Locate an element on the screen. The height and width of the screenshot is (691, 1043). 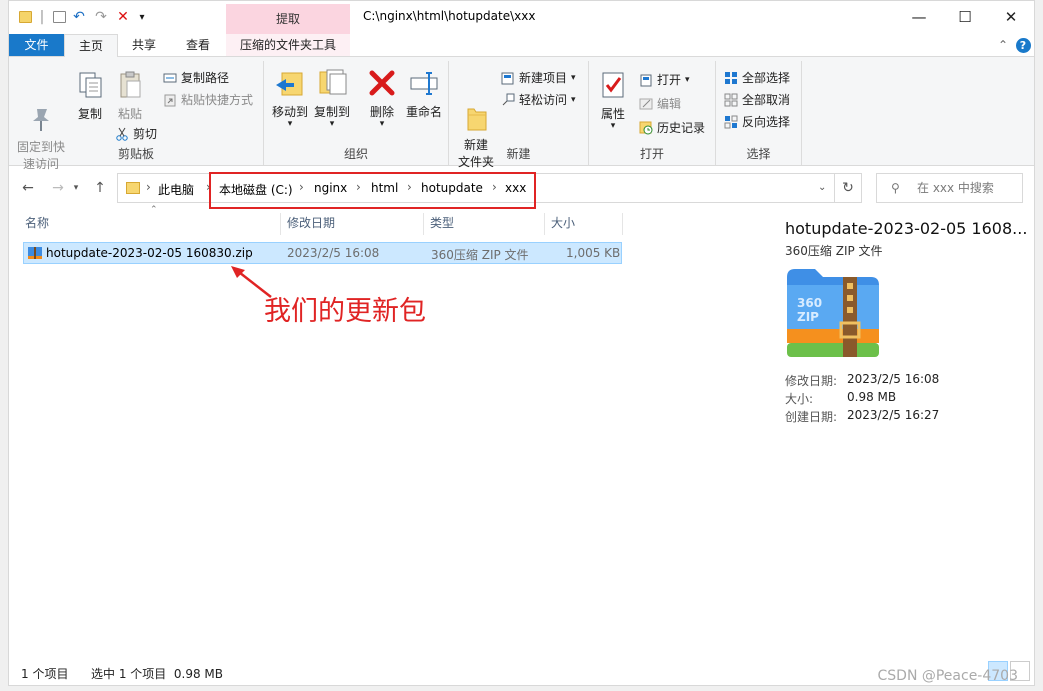
chevron-right-icon: › is located at coordinates (148, 187).